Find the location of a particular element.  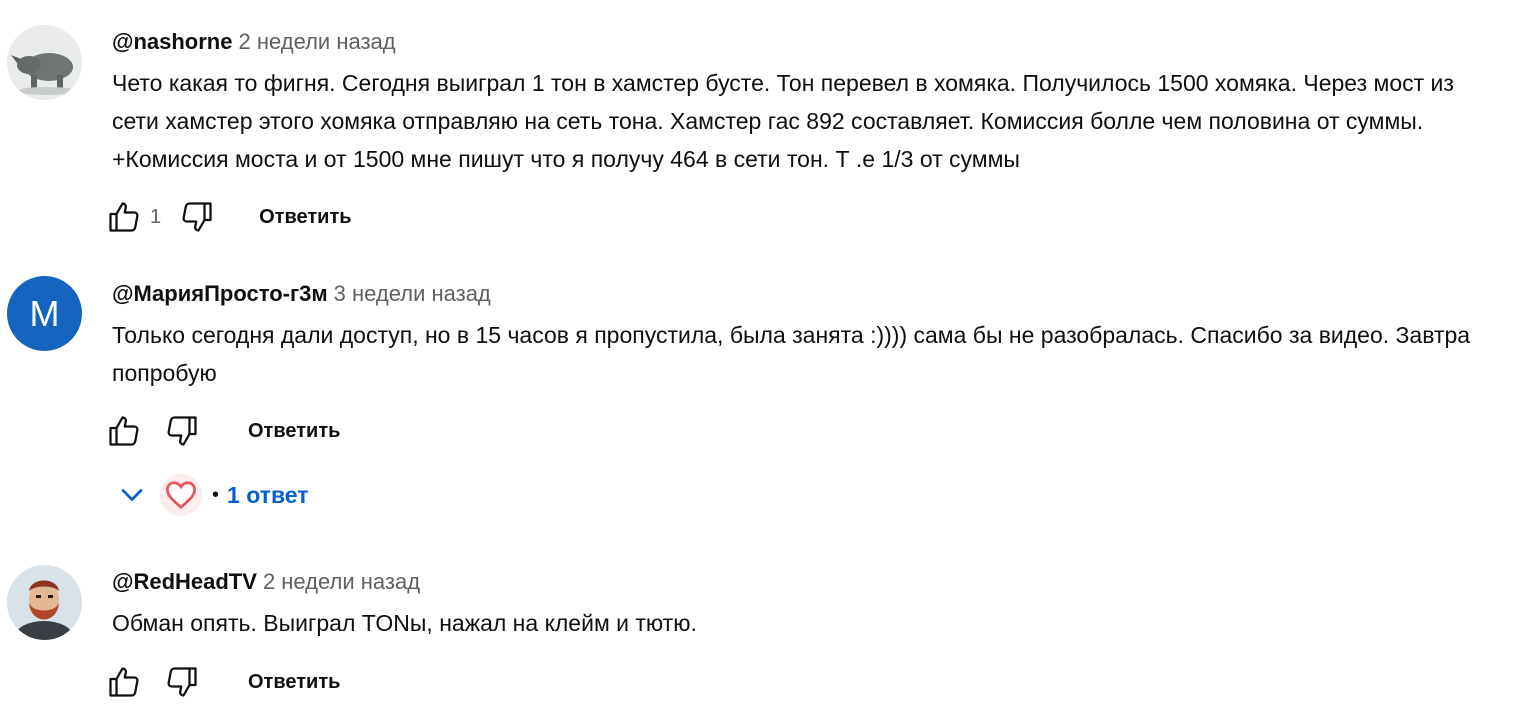

author-name: @RedHeadTV is located at coordinates (184, 581).